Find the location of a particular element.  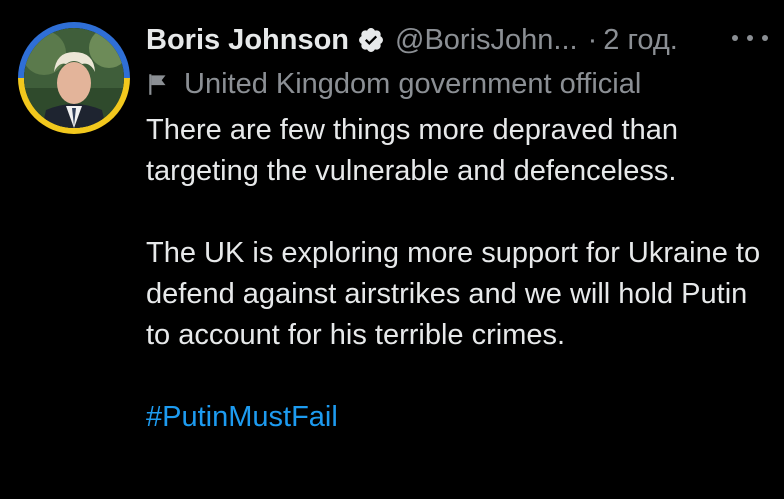

verified-badge-icon is located at coordinates (371, 40).